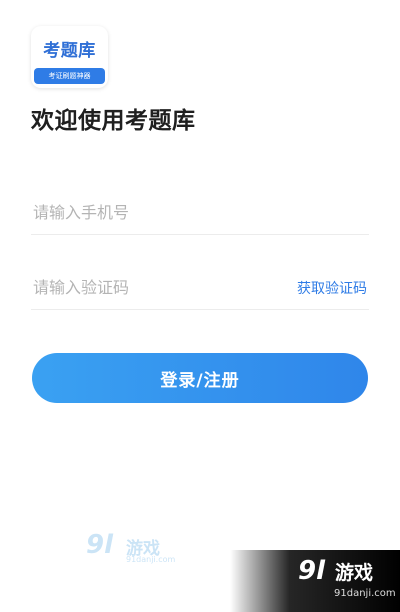 This screenshot has height=612, width=400. I want to click on welcome-heading: 欢迎使用考题库, so click(113, 121).